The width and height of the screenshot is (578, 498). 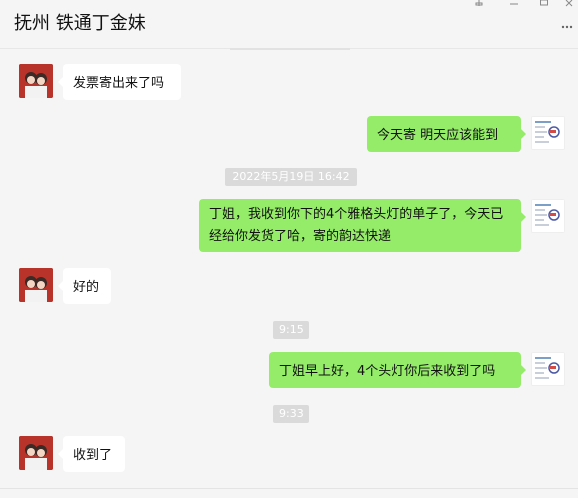 What do you see at coordinates (289, 24) in the screenshot?
I see `chat-header: 抚州 铁通丁金妹` at bounding box center [289, 24].